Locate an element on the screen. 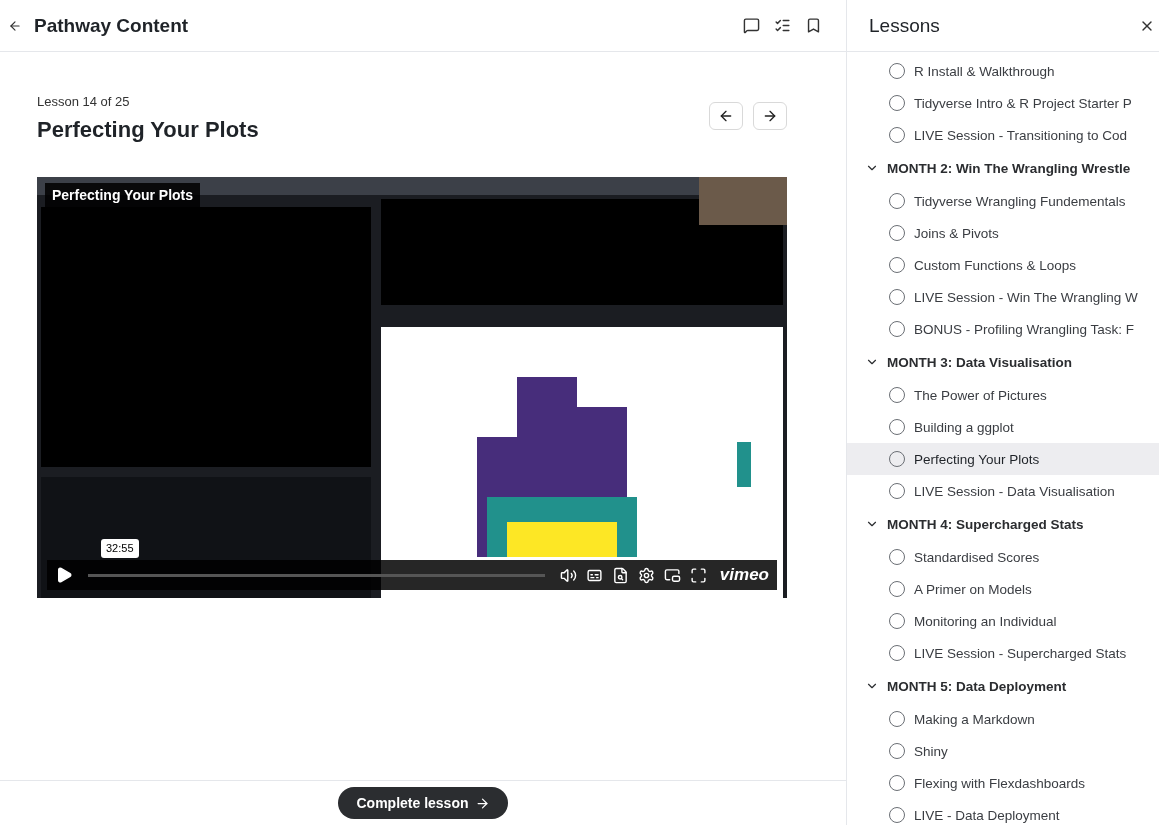 Image resolution: width=1159 pixels, height=825 pixels. arrow-right-icon is located at coordinates (482, 803).